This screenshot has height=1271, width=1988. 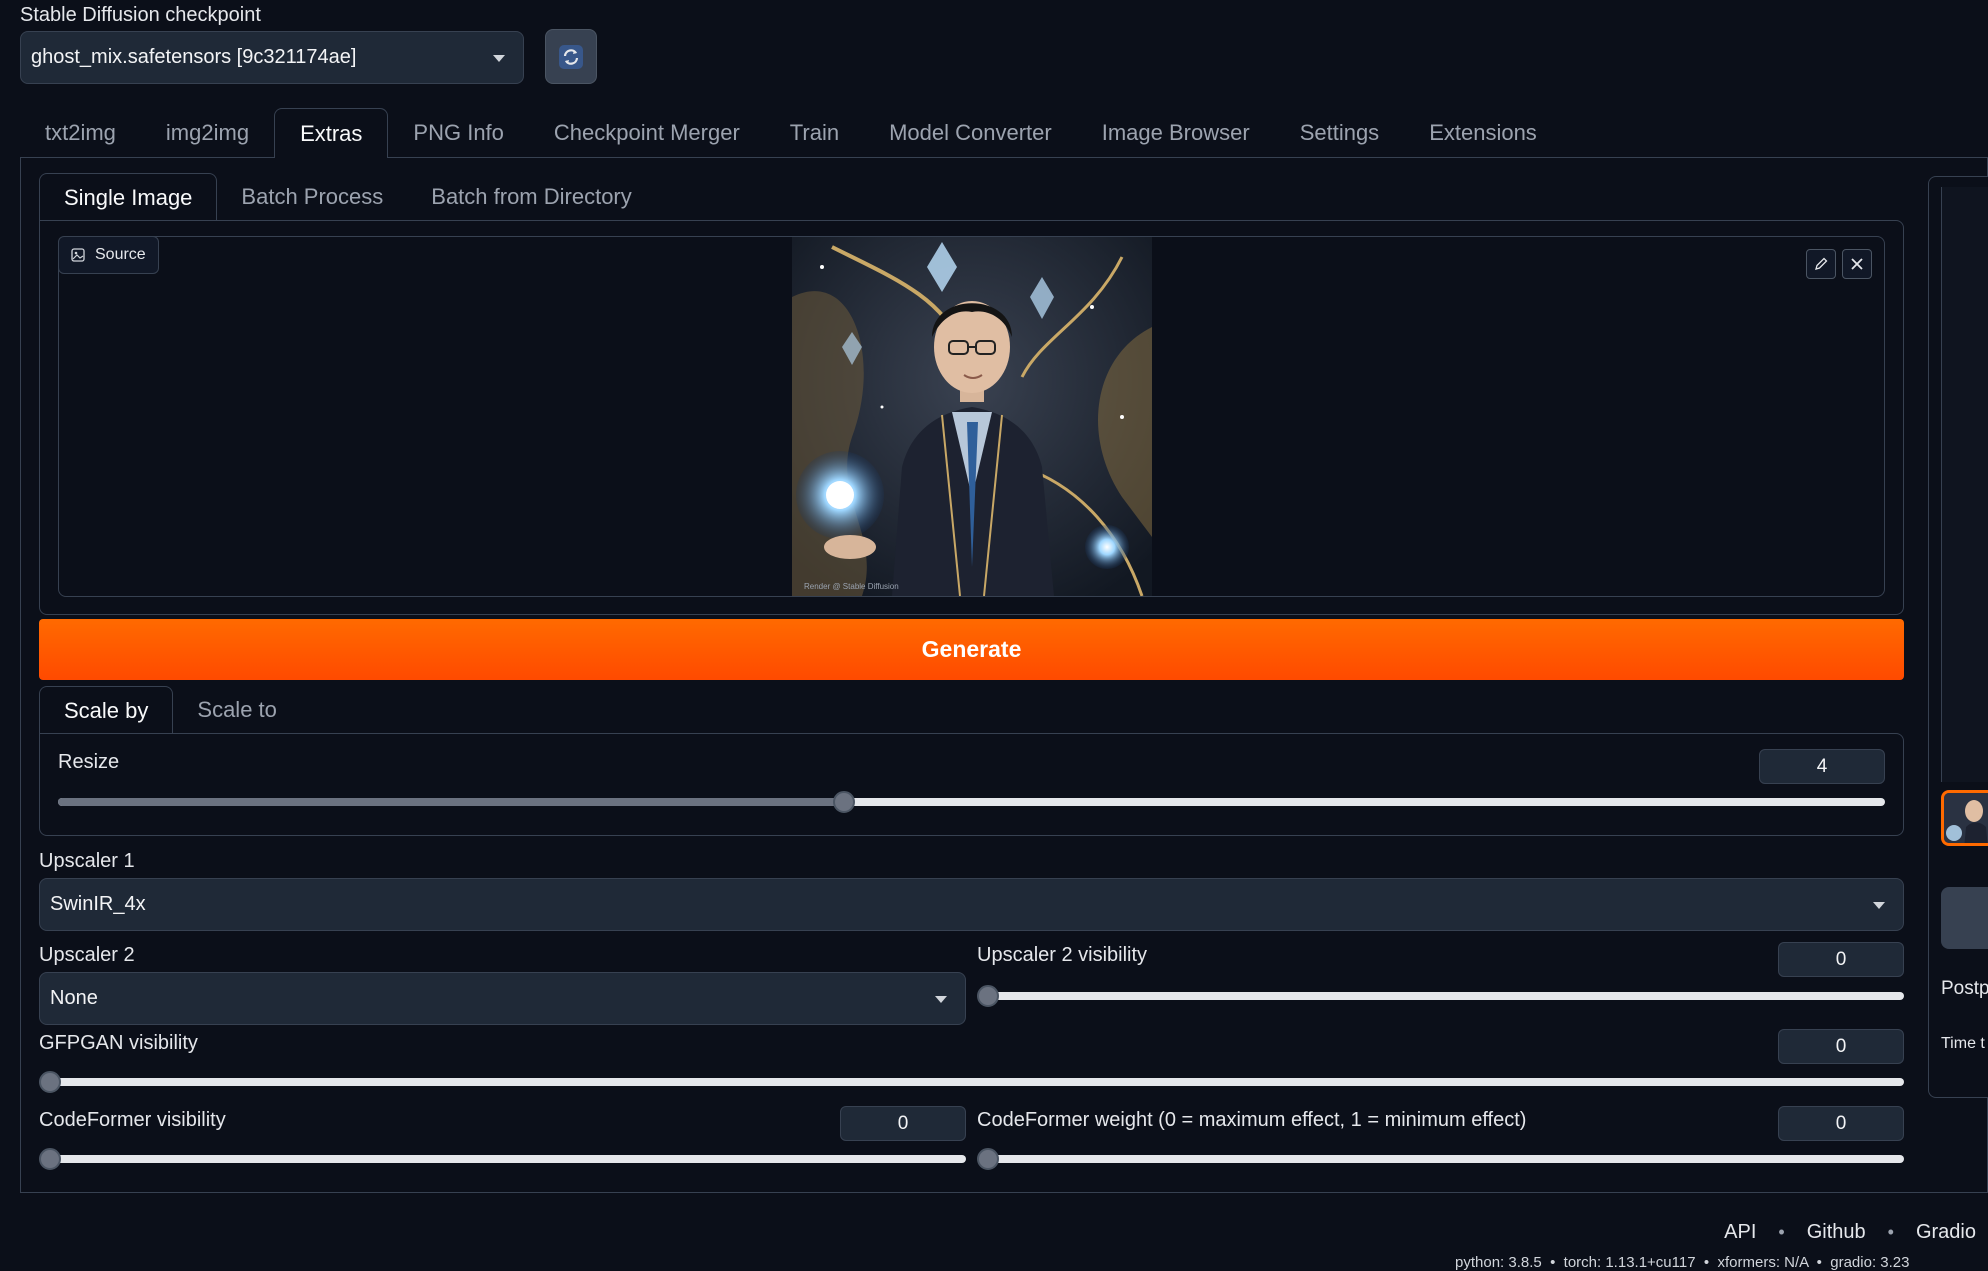 What do you see at coordinates (89, 762) in the screenshot?
I see `resize-label: Resize` at bounding box center [89, 762].